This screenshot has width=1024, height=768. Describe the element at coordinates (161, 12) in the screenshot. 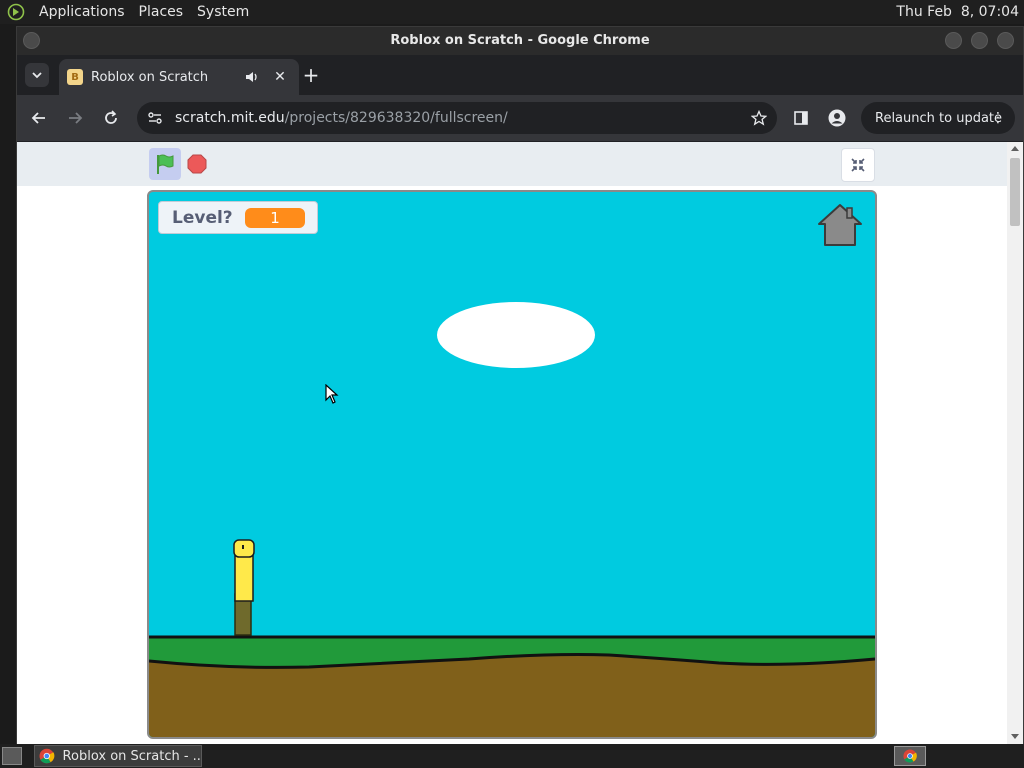

I see `places-menu: Places` at that location.